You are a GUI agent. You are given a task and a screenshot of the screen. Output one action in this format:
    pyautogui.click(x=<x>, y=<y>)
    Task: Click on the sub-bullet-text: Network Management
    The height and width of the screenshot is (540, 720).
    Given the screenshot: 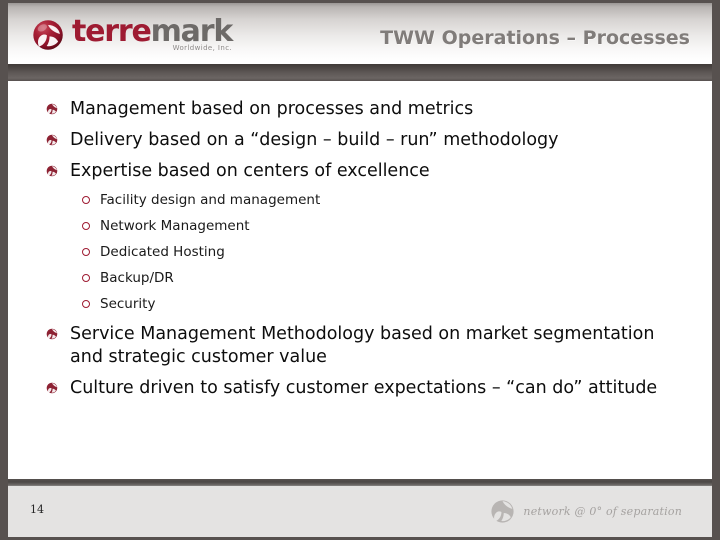 What is the action you would take?
    pyautogui.click(x=175, y=226)
    